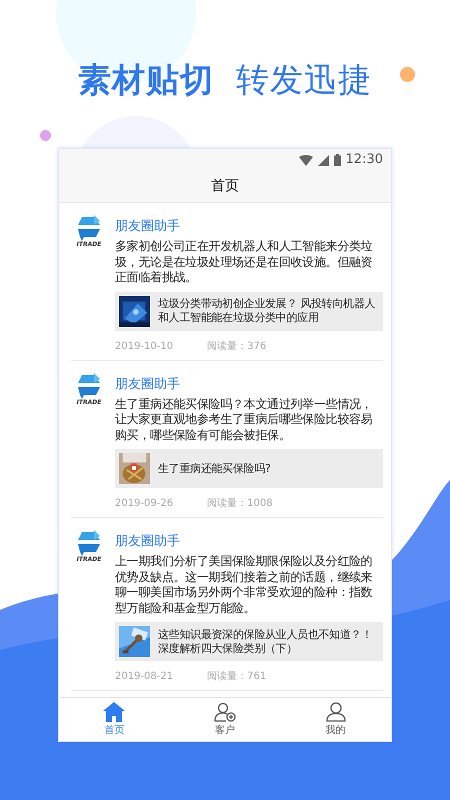 The image size is (450, 800). What do you see at coordinates (305, 160) in the screenshot?
I see `wifi-icon` at bounding box center [305, 160].